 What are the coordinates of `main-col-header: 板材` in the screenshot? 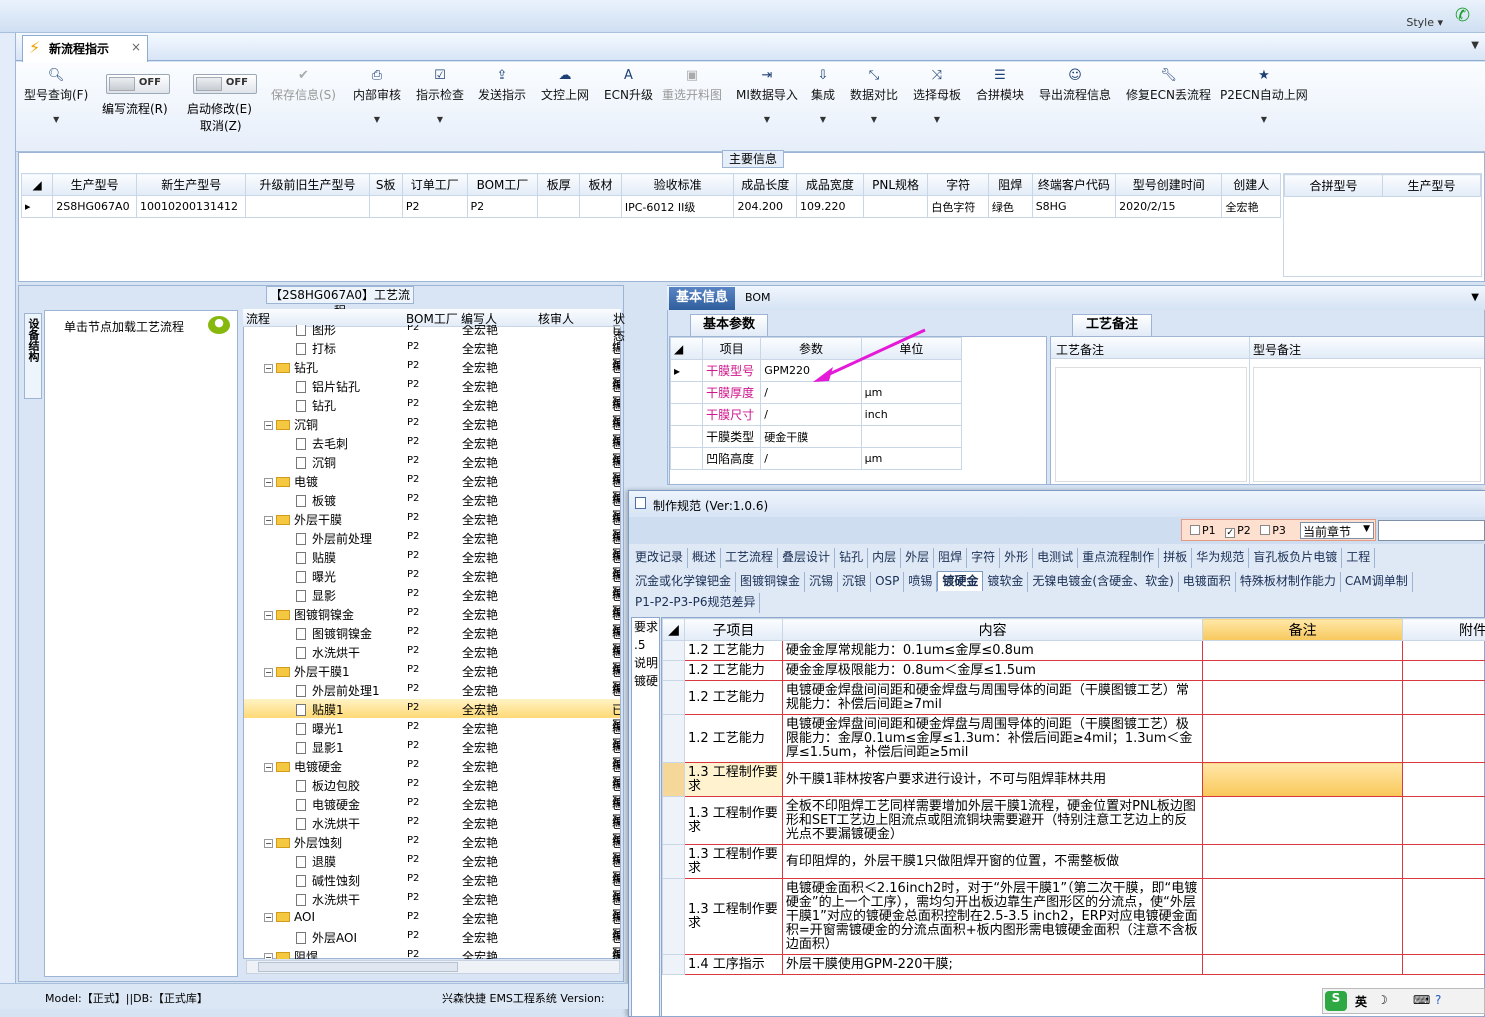 It's located at (600, 184).